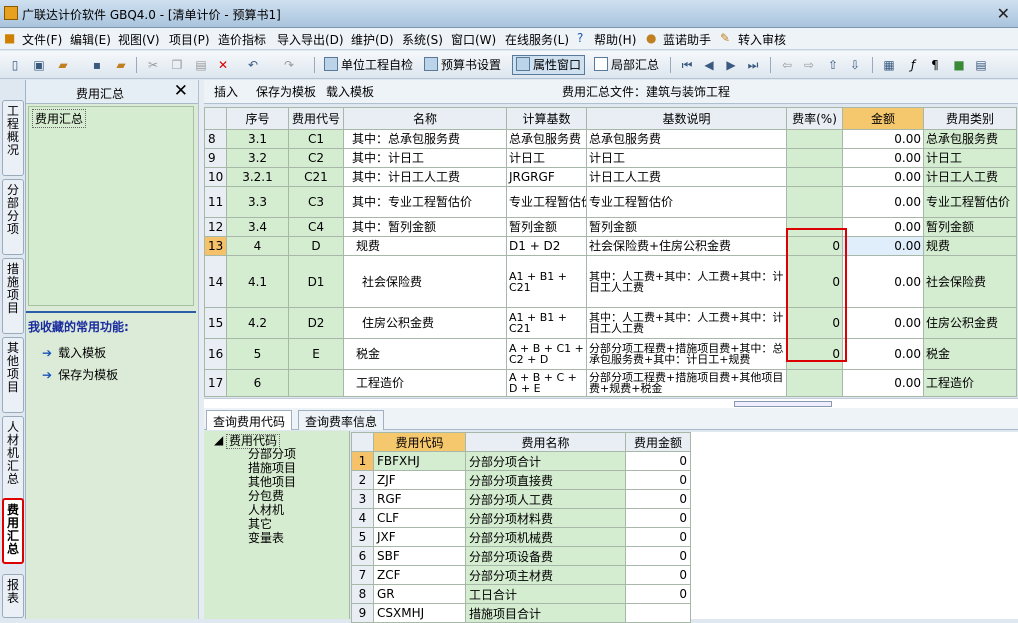 The height and width of the screenshot is (623, 1018). Describe the element at coordinates (80, 374) in the screenshot. I see `fav-save-template: ➔ 保存为模板` at that location.